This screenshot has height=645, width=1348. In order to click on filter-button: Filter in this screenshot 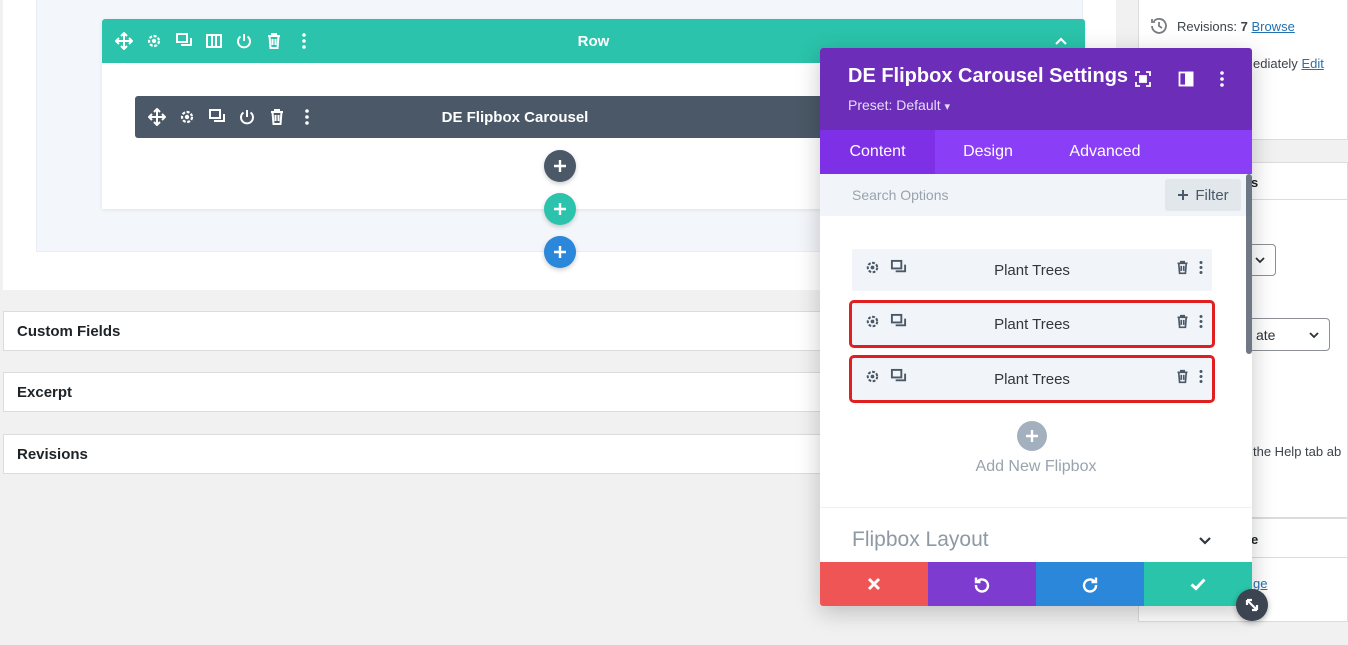, I will do `click(1203, 195)`.